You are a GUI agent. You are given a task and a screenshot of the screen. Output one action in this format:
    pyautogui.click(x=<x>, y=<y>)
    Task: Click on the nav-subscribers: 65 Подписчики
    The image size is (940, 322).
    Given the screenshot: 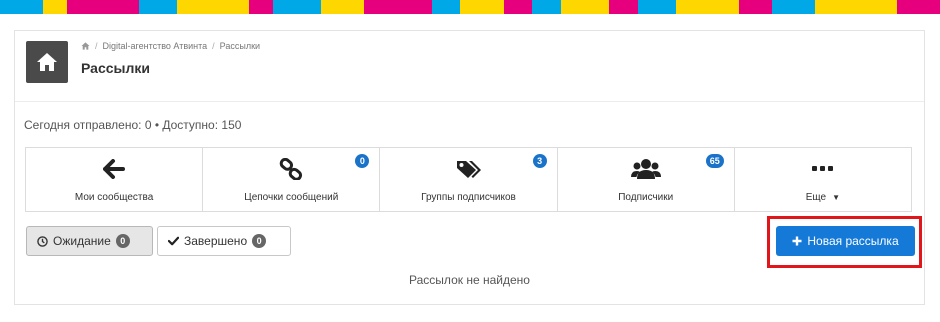 What is the action you would take?
    pyautogui.click(x=646, y=179)
    